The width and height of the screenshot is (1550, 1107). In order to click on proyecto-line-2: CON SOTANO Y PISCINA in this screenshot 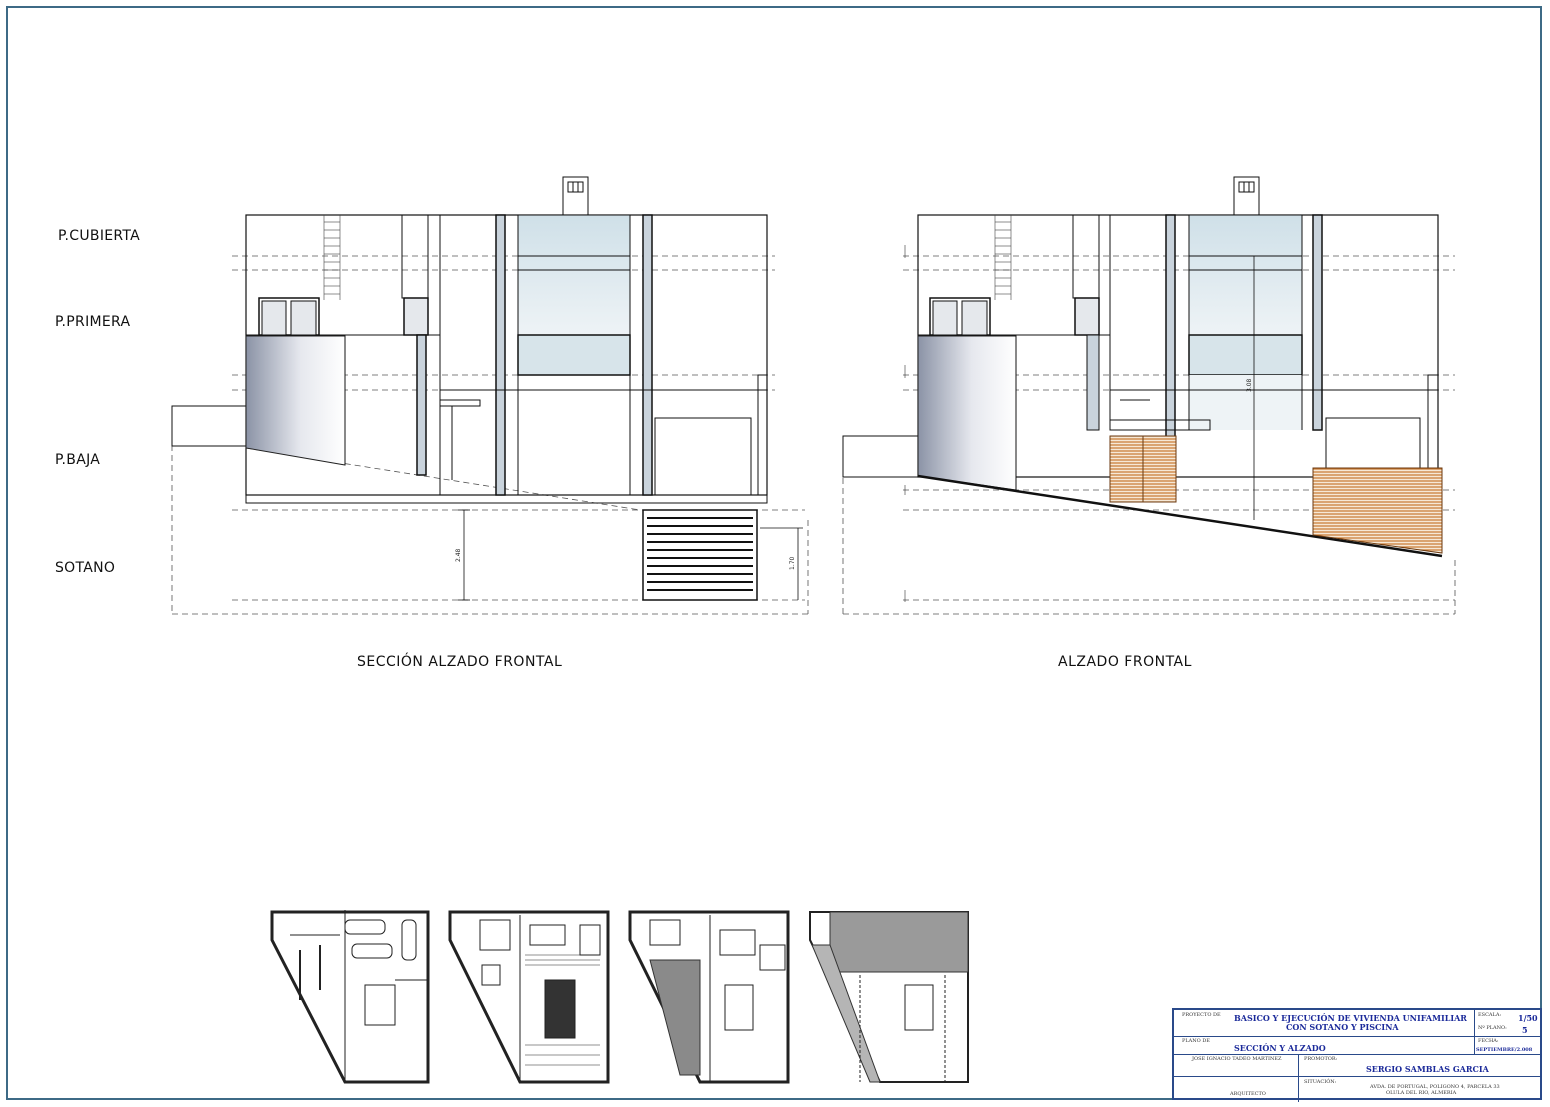, I will do `click(1342, 1027)`.